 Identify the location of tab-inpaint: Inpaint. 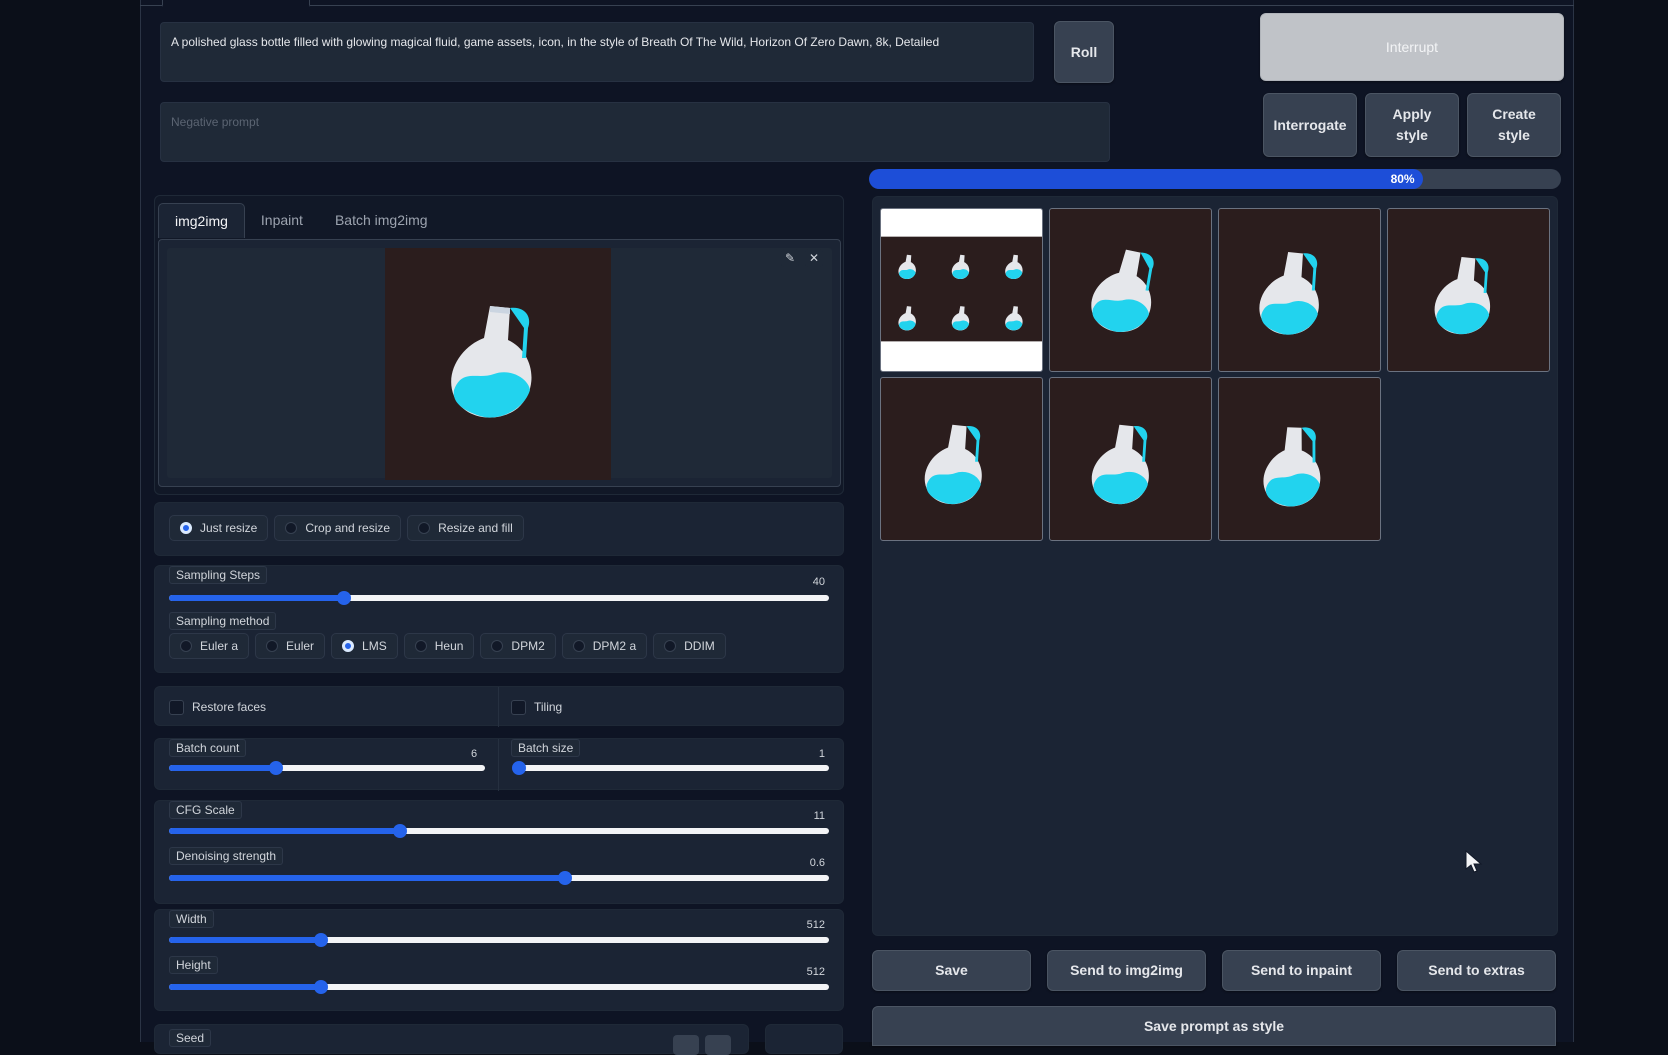
(282, 220).